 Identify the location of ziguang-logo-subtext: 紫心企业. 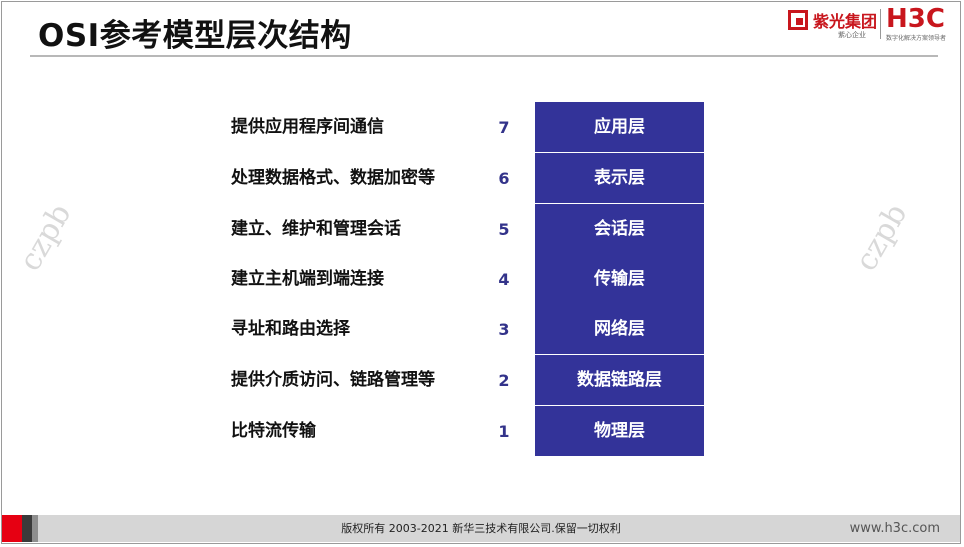
(852, 35).